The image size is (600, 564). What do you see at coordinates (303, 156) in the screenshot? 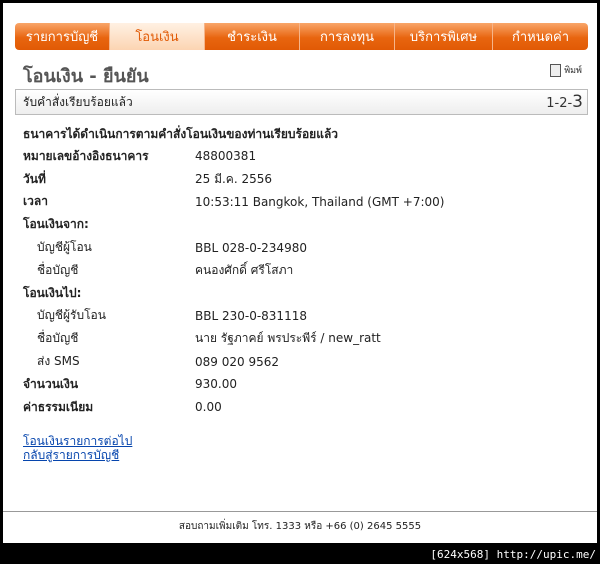
I see `detail-row-reference: หมายเลขอ้างอิงธนาคาร 48800381` at bounding box center [303, 156].